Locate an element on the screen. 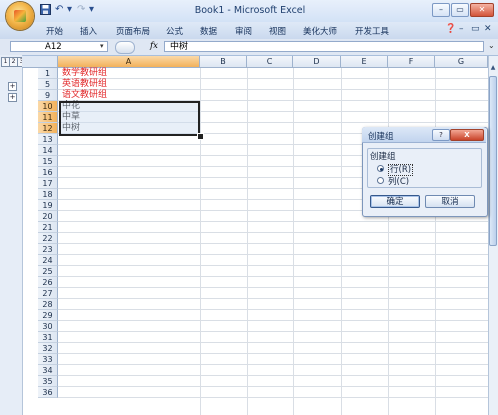 The image size is (498, 415). row-header: 33 is located at coordinates (48, 359).